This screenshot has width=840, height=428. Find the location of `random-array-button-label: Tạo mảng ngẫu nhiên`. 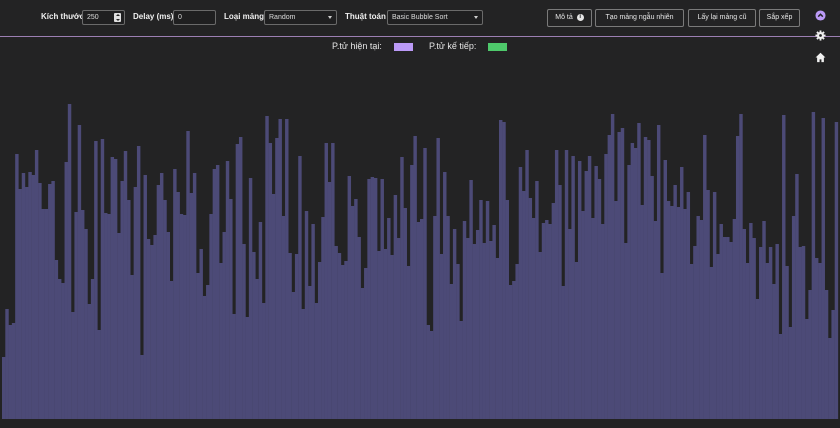

random-array-button-label: Tạo mảng ngẫu nhiên is located at coordinates (639, 17).